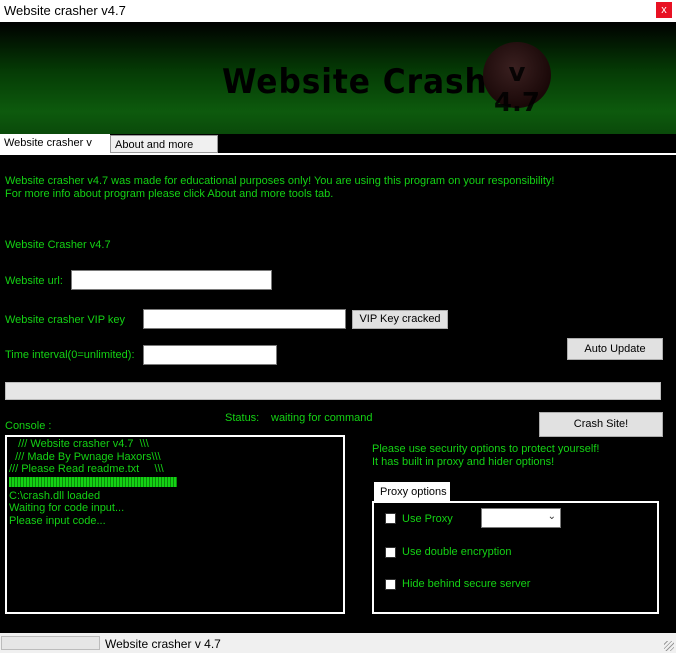  I want to click on window-title: Website crasher v4.7, so click(65, 10).